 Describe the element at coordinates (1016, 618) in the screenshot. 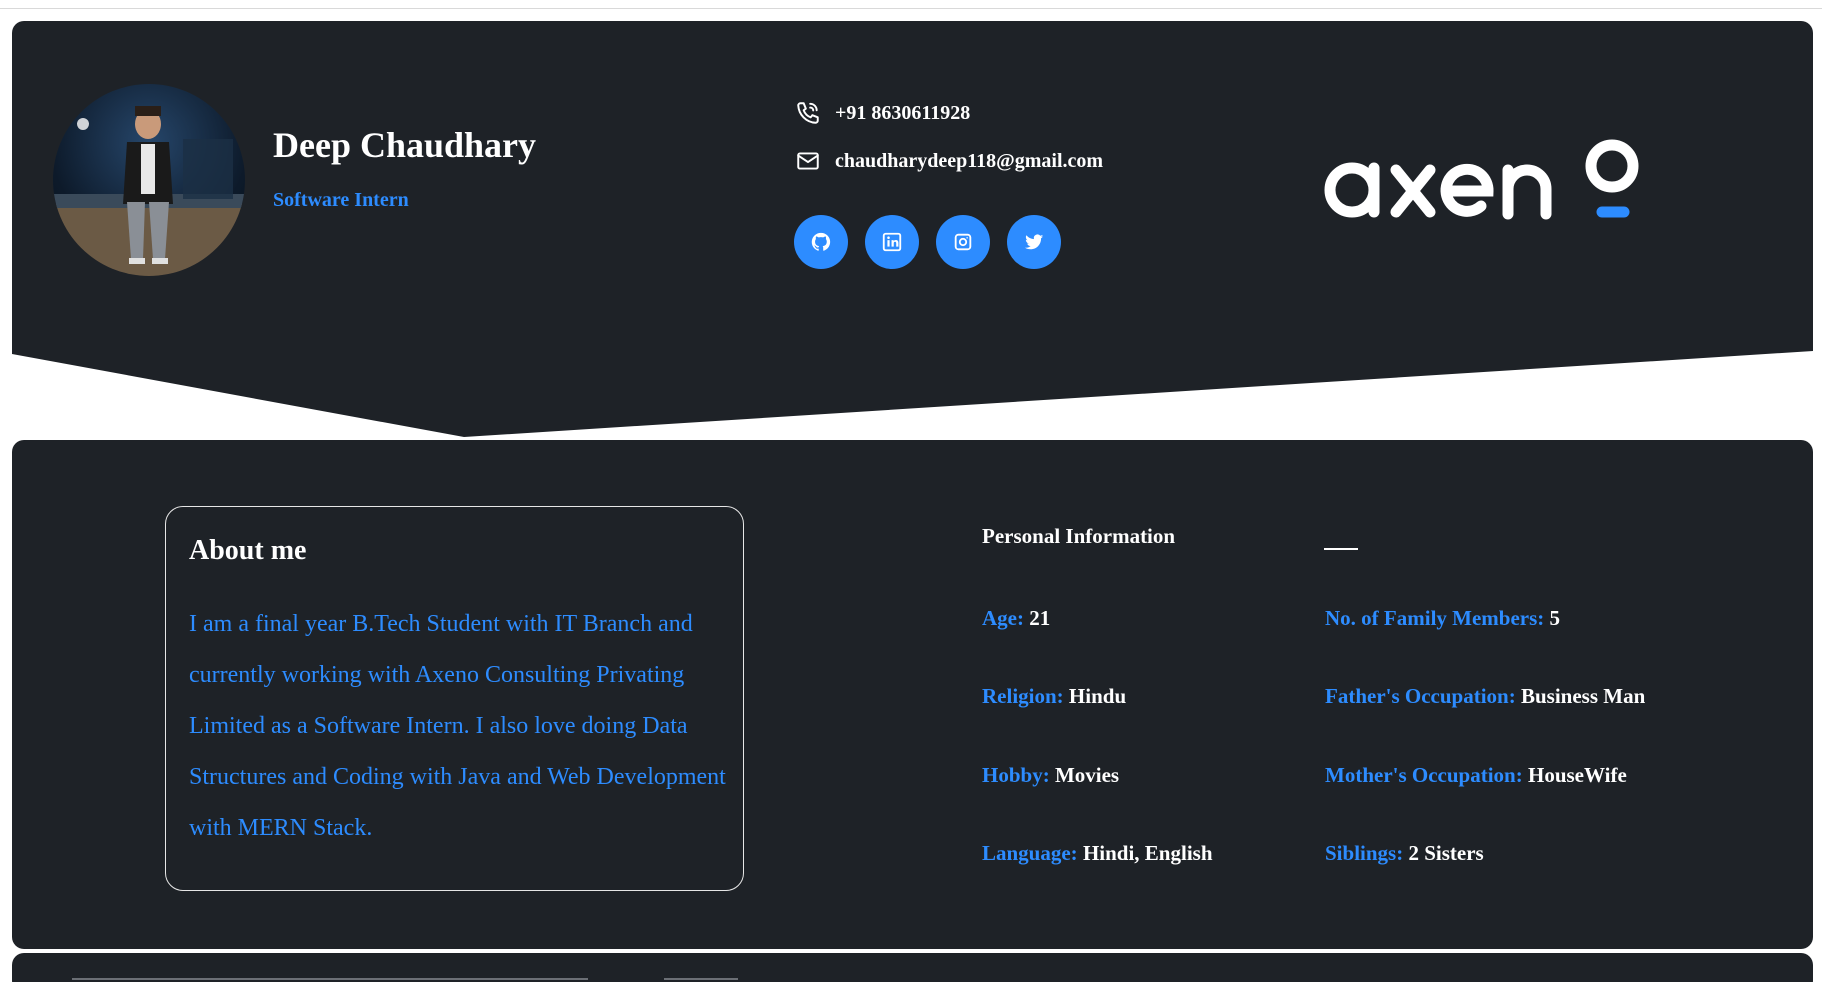

I see `field-age: Age: 21` at that location.